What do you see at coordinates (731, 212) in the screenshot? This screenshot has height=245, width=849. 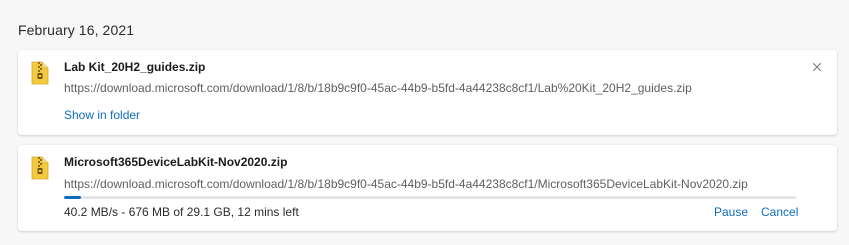 I see `pause-button: Pause` at bounding box center [731, 212].